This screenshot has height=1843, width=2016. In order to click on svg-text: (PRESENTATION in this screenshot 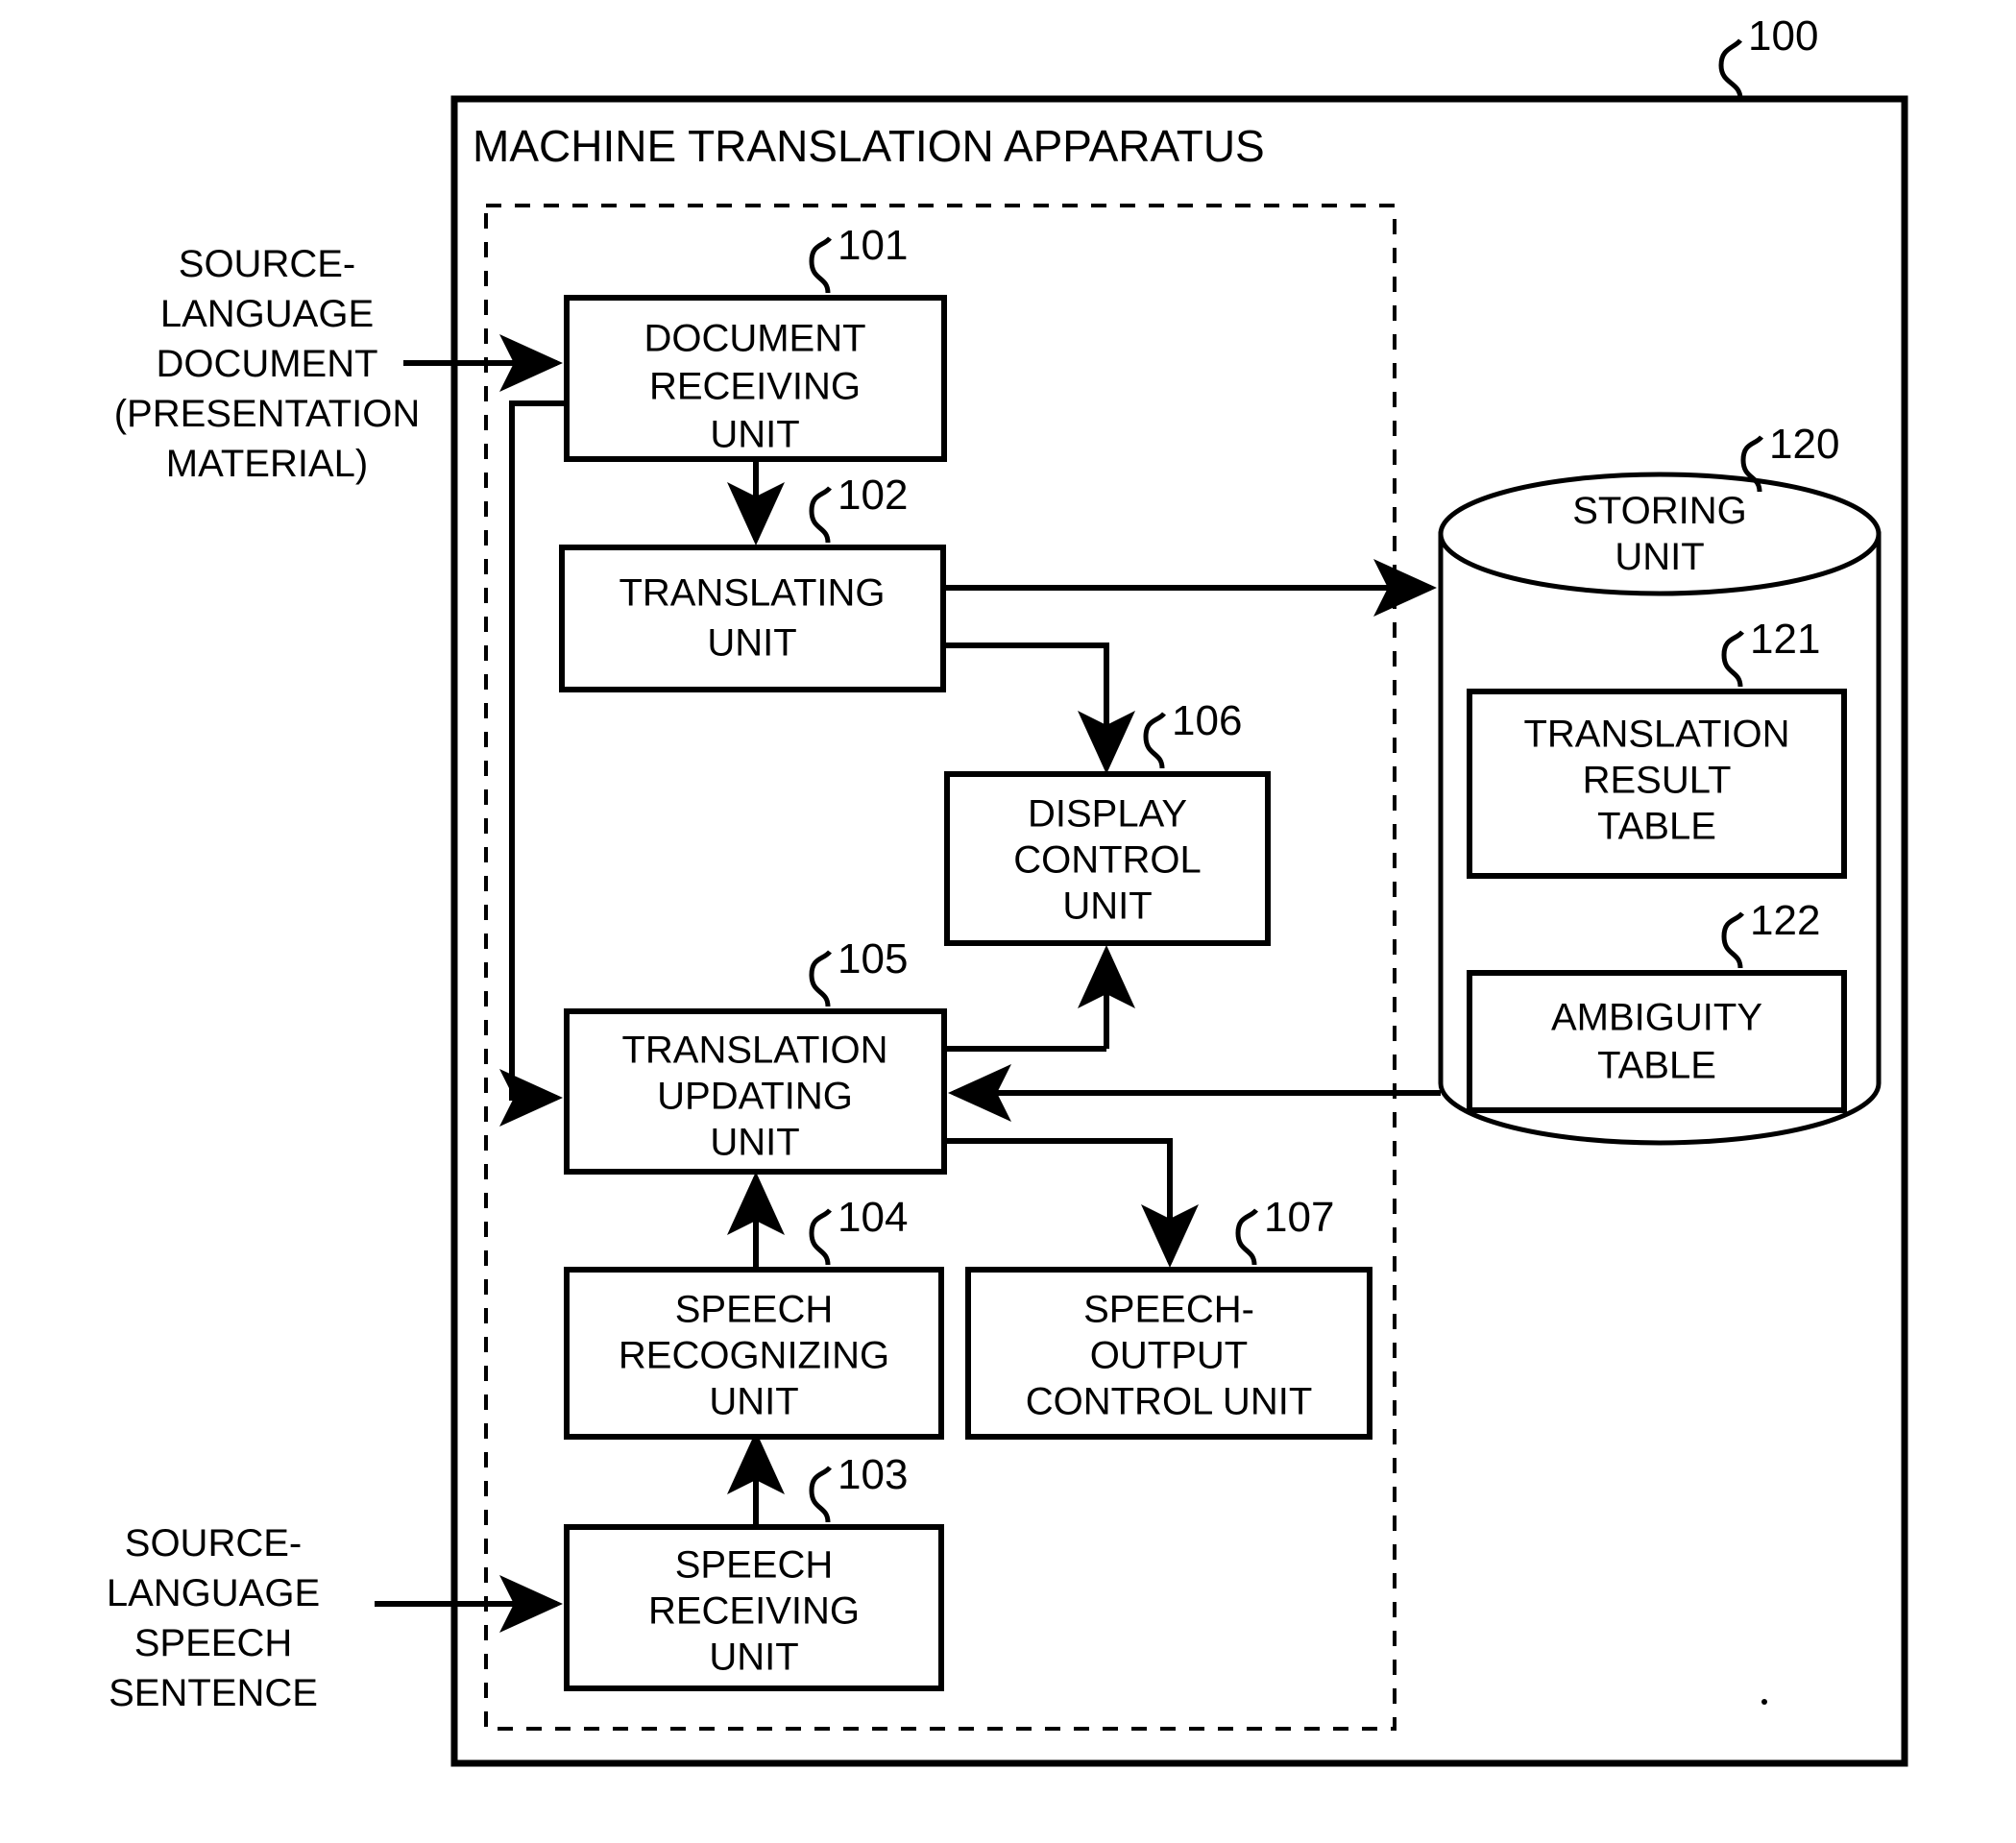, I will do `click(267, 414)`.